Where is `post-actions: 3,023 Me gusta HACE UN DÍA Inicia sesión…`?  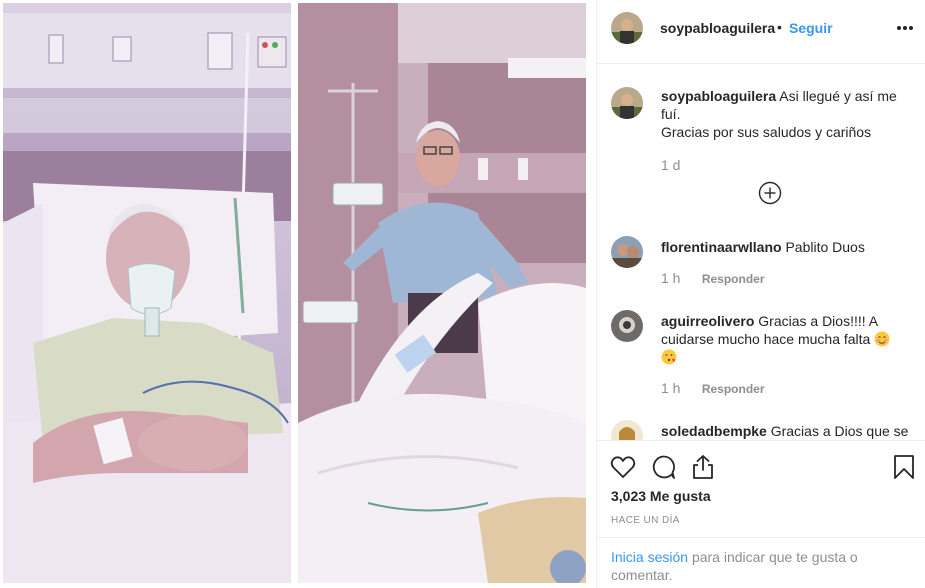 post-actions: 3,023 Me gusta HACE UN DÍA Inicia sesión… is located at coordinates (761, 514).